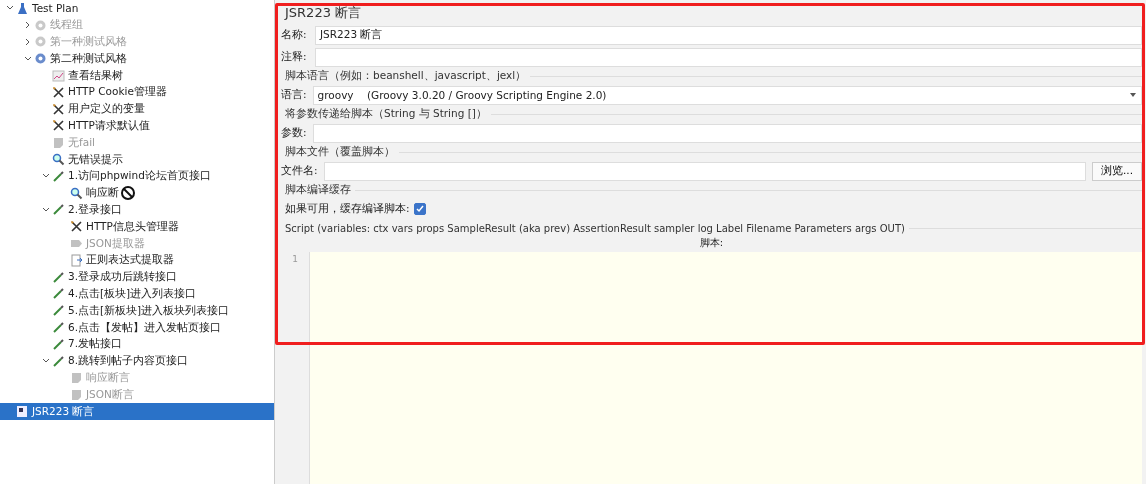  Describe the element at coordinates (137, 277) in the screenshot. I see `tree-item: 3.登录成功后跳转接口` at that location.